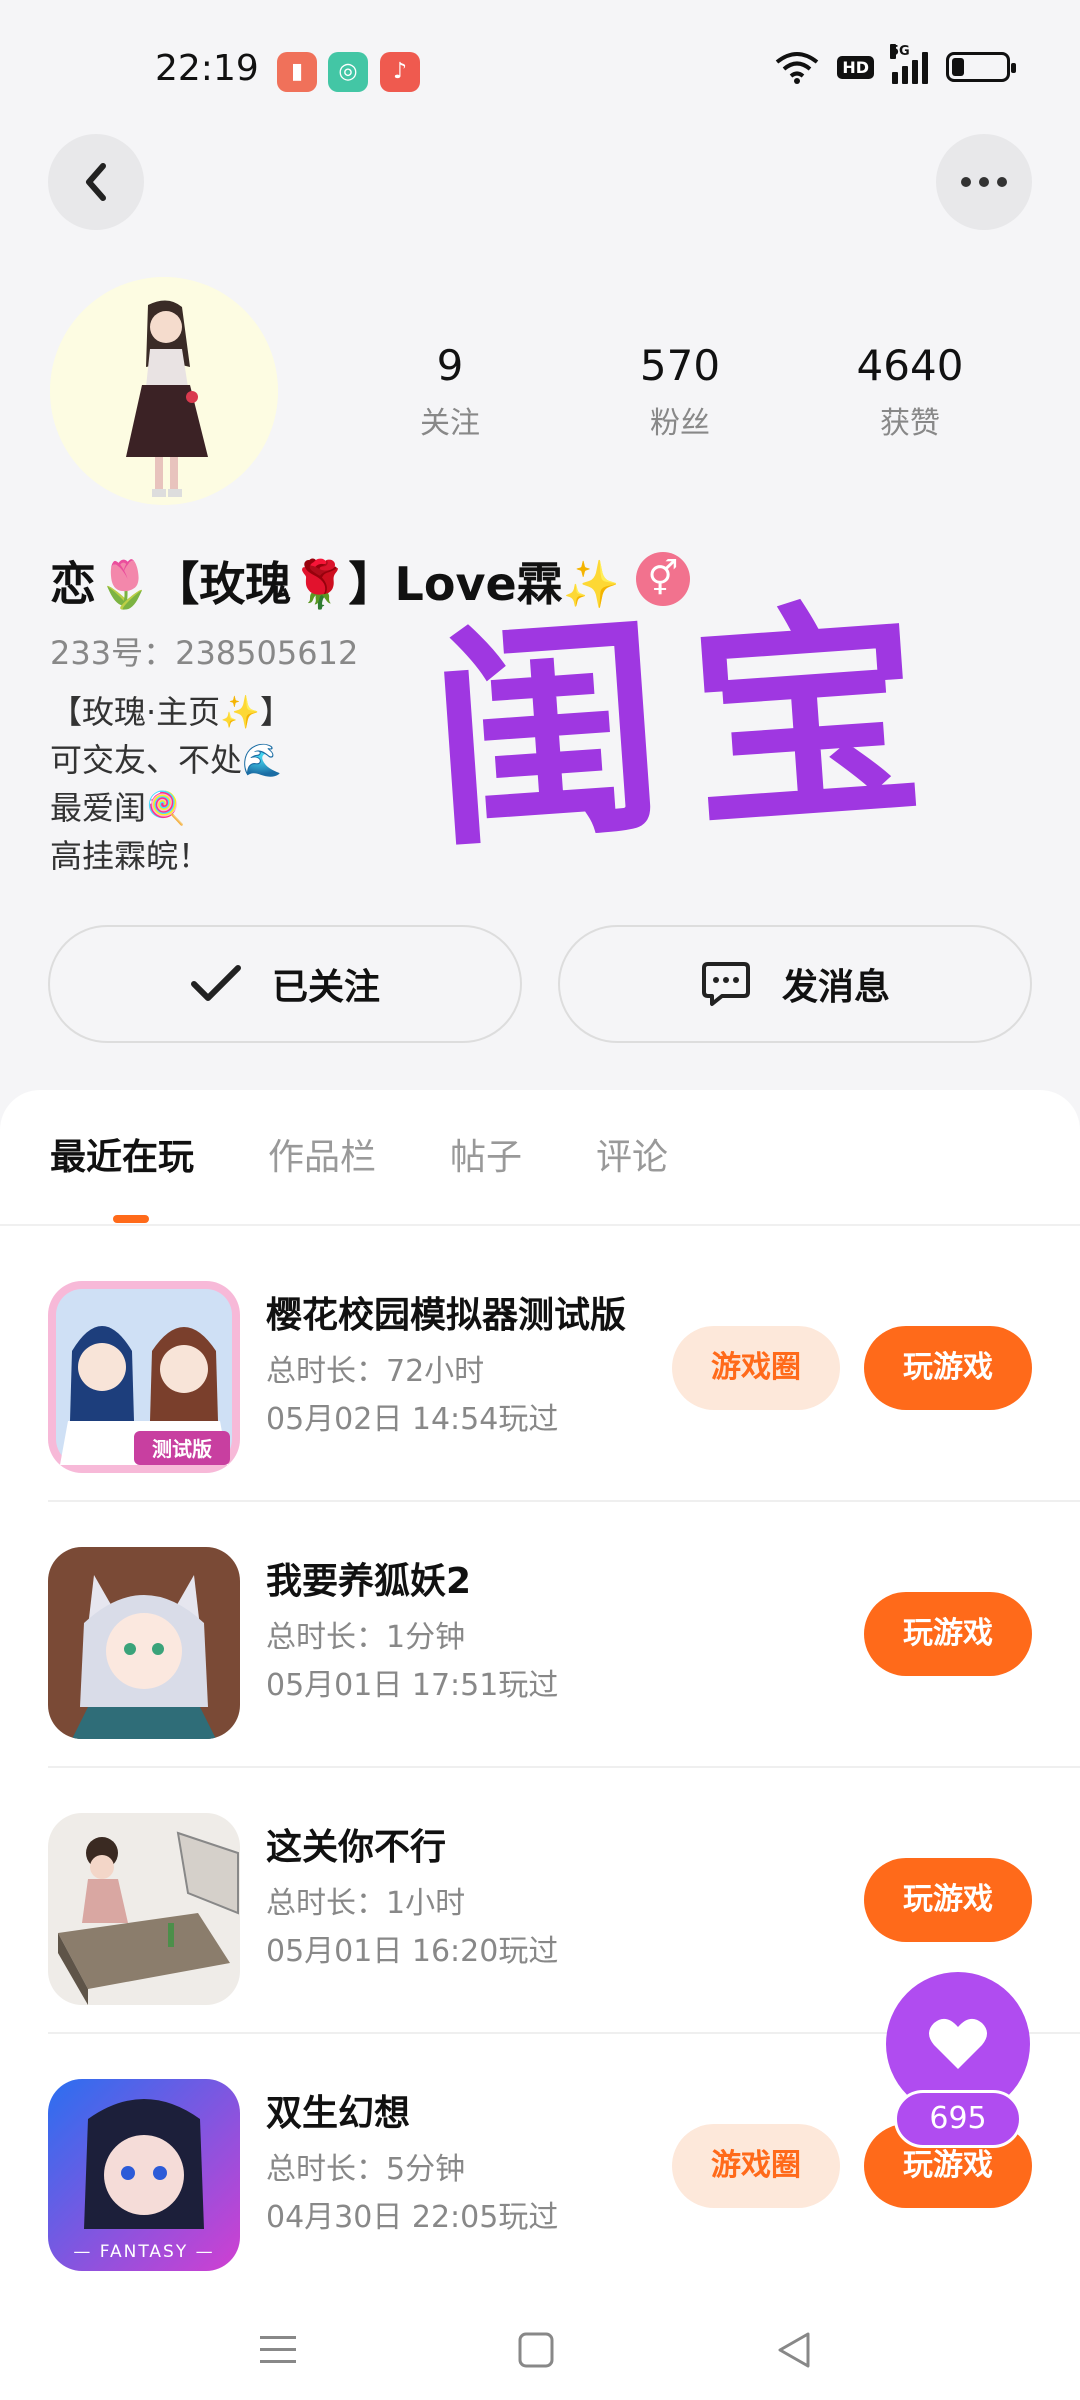 The height and width of the screenshot is (2400, 1080). I want to click on tab-posts: 帖子, so click(486, 1164).